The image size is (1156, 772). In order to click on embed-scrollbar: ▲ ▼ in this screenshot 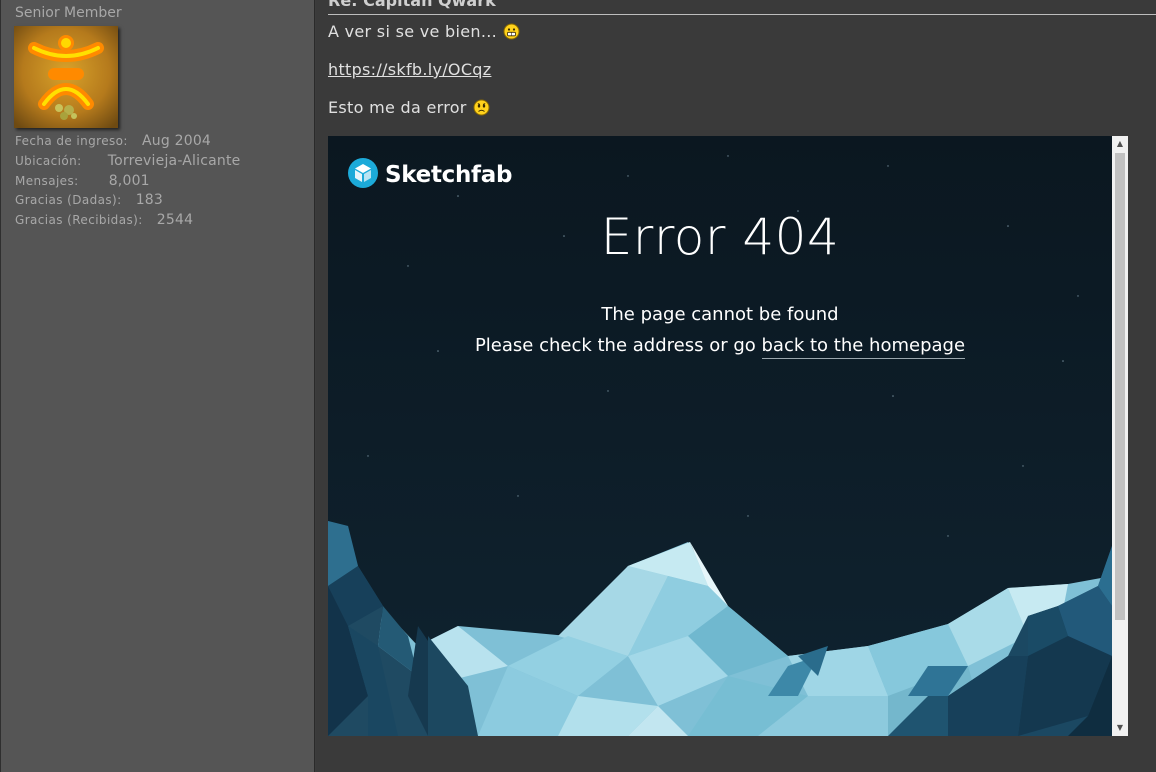, I will do `click(1120, 436)`.